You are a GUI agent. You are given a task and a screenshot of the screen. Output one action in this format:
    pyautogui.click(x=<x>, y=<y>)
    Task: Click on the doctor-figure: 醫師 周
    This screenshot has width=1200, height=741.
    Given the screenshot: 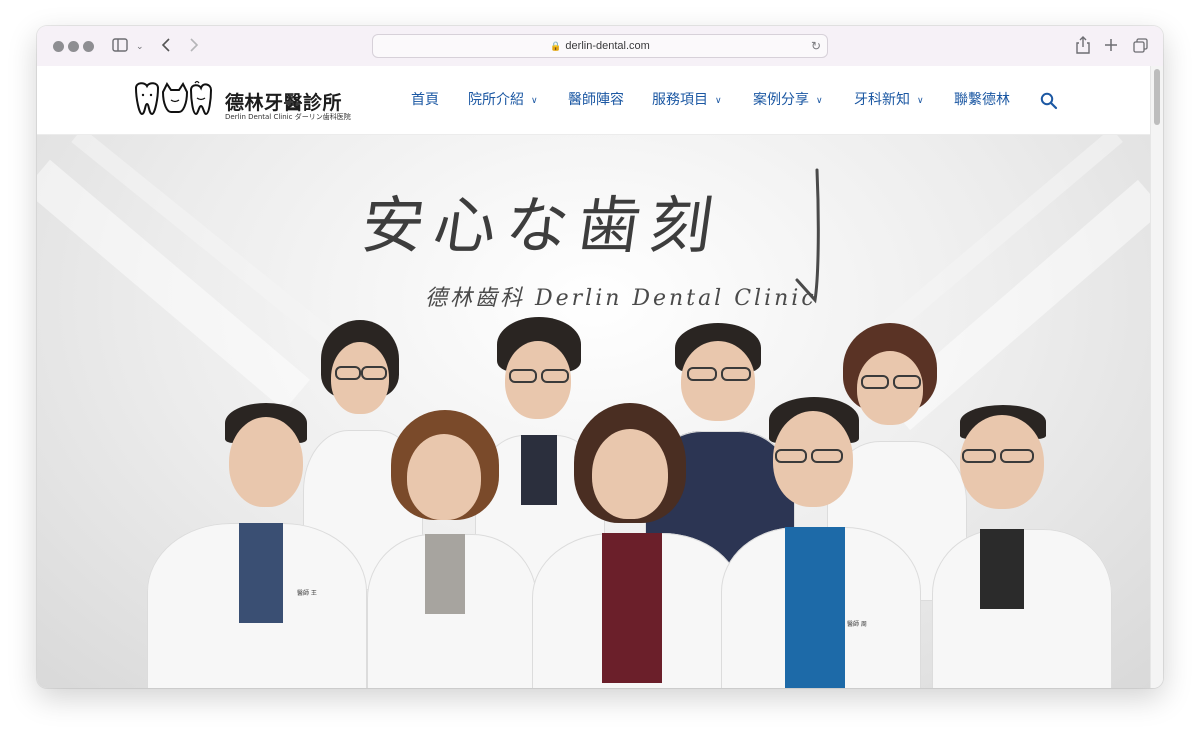 What is the action you would take?
    pyautogui.click(x=821, y=542)
    